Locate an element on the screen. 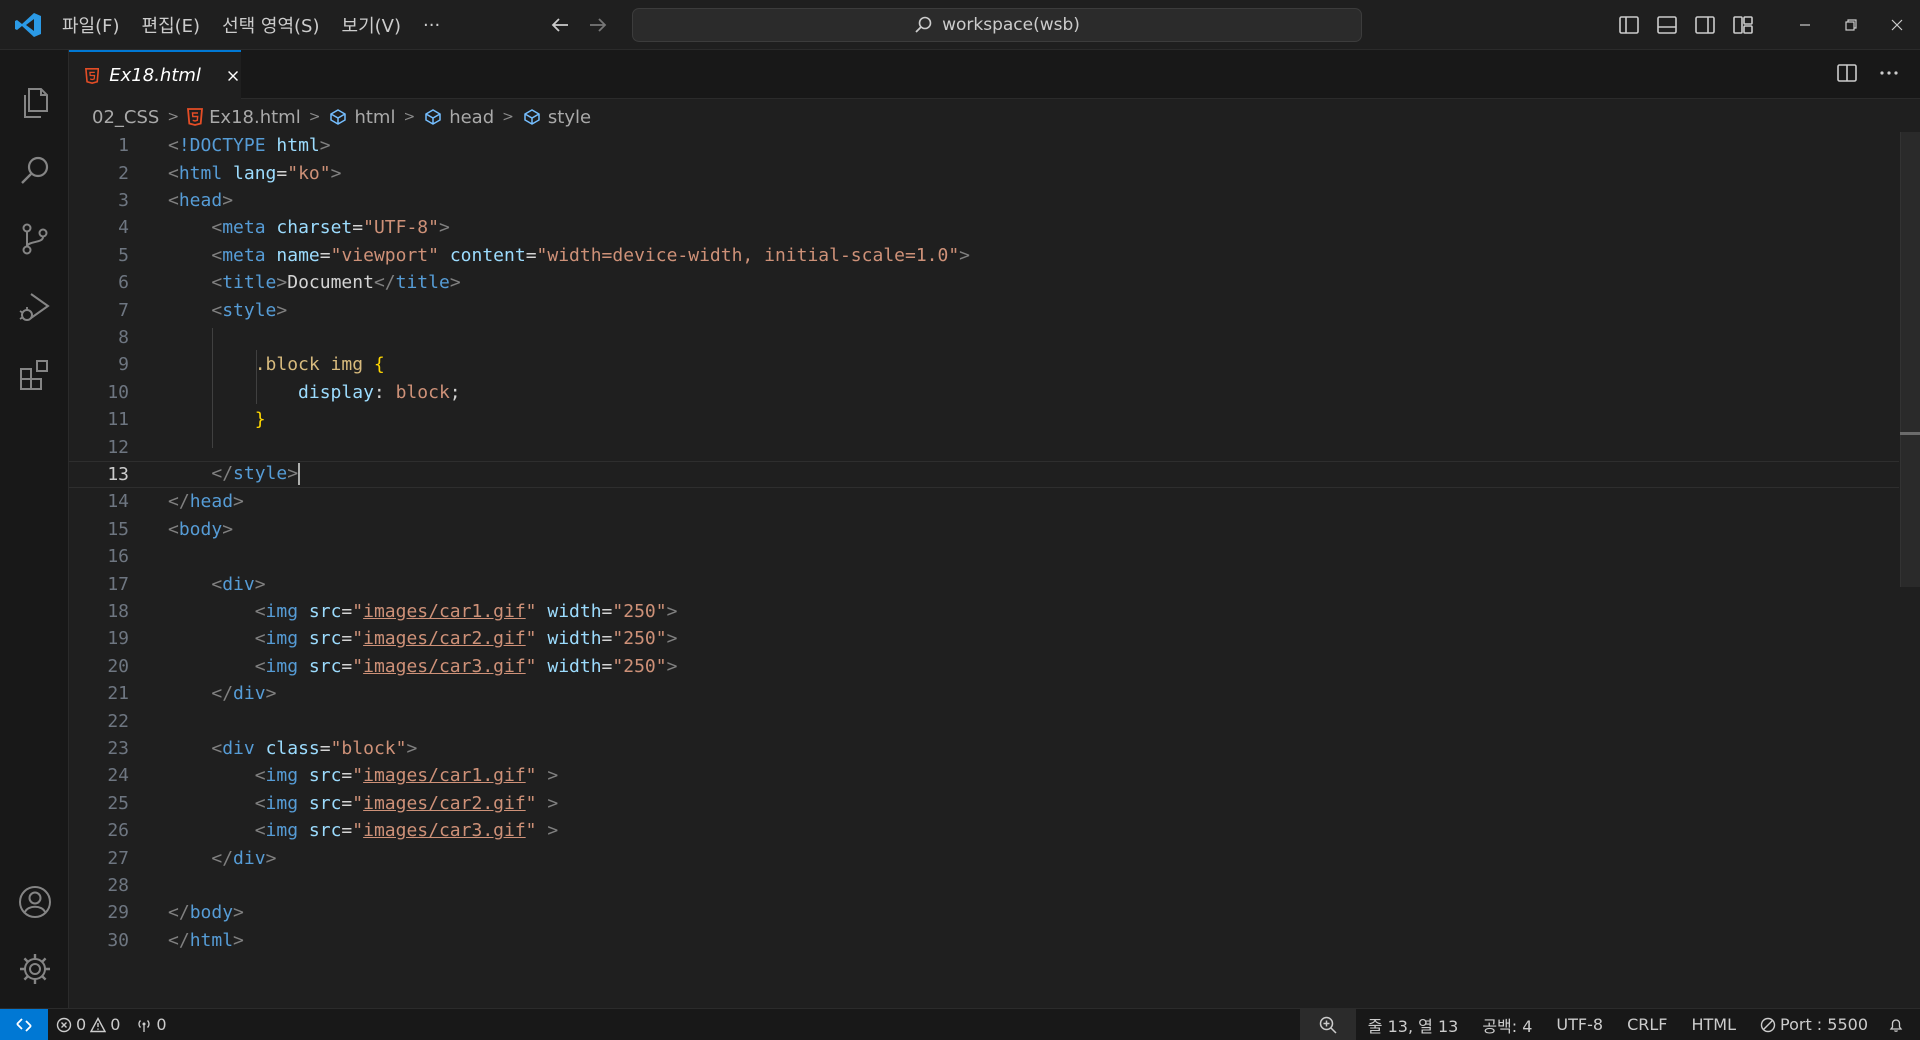 The image size is (1920, 1040). code-line: 24 <img src="images/car1.gif" > is located at coordinates (984, 775).